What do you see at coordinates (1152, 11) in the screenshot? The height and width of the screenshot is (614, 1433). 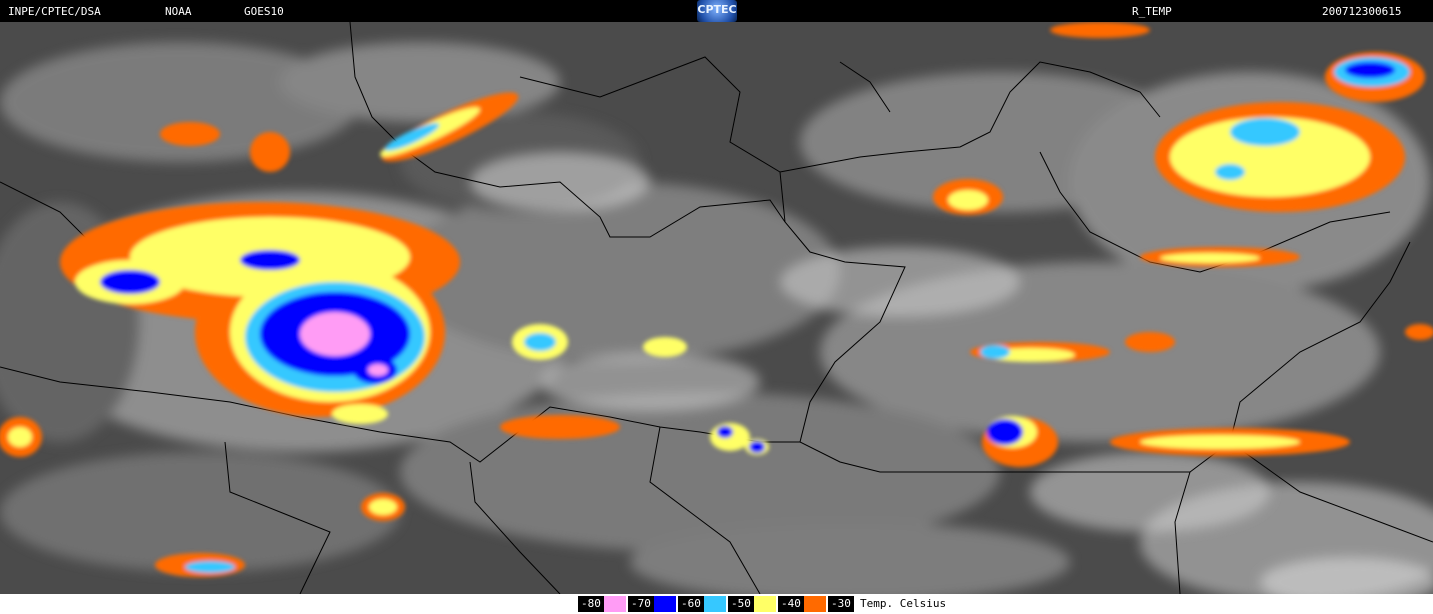 I see `product-label: R_TEMP` at bounding box center [1152, 11].